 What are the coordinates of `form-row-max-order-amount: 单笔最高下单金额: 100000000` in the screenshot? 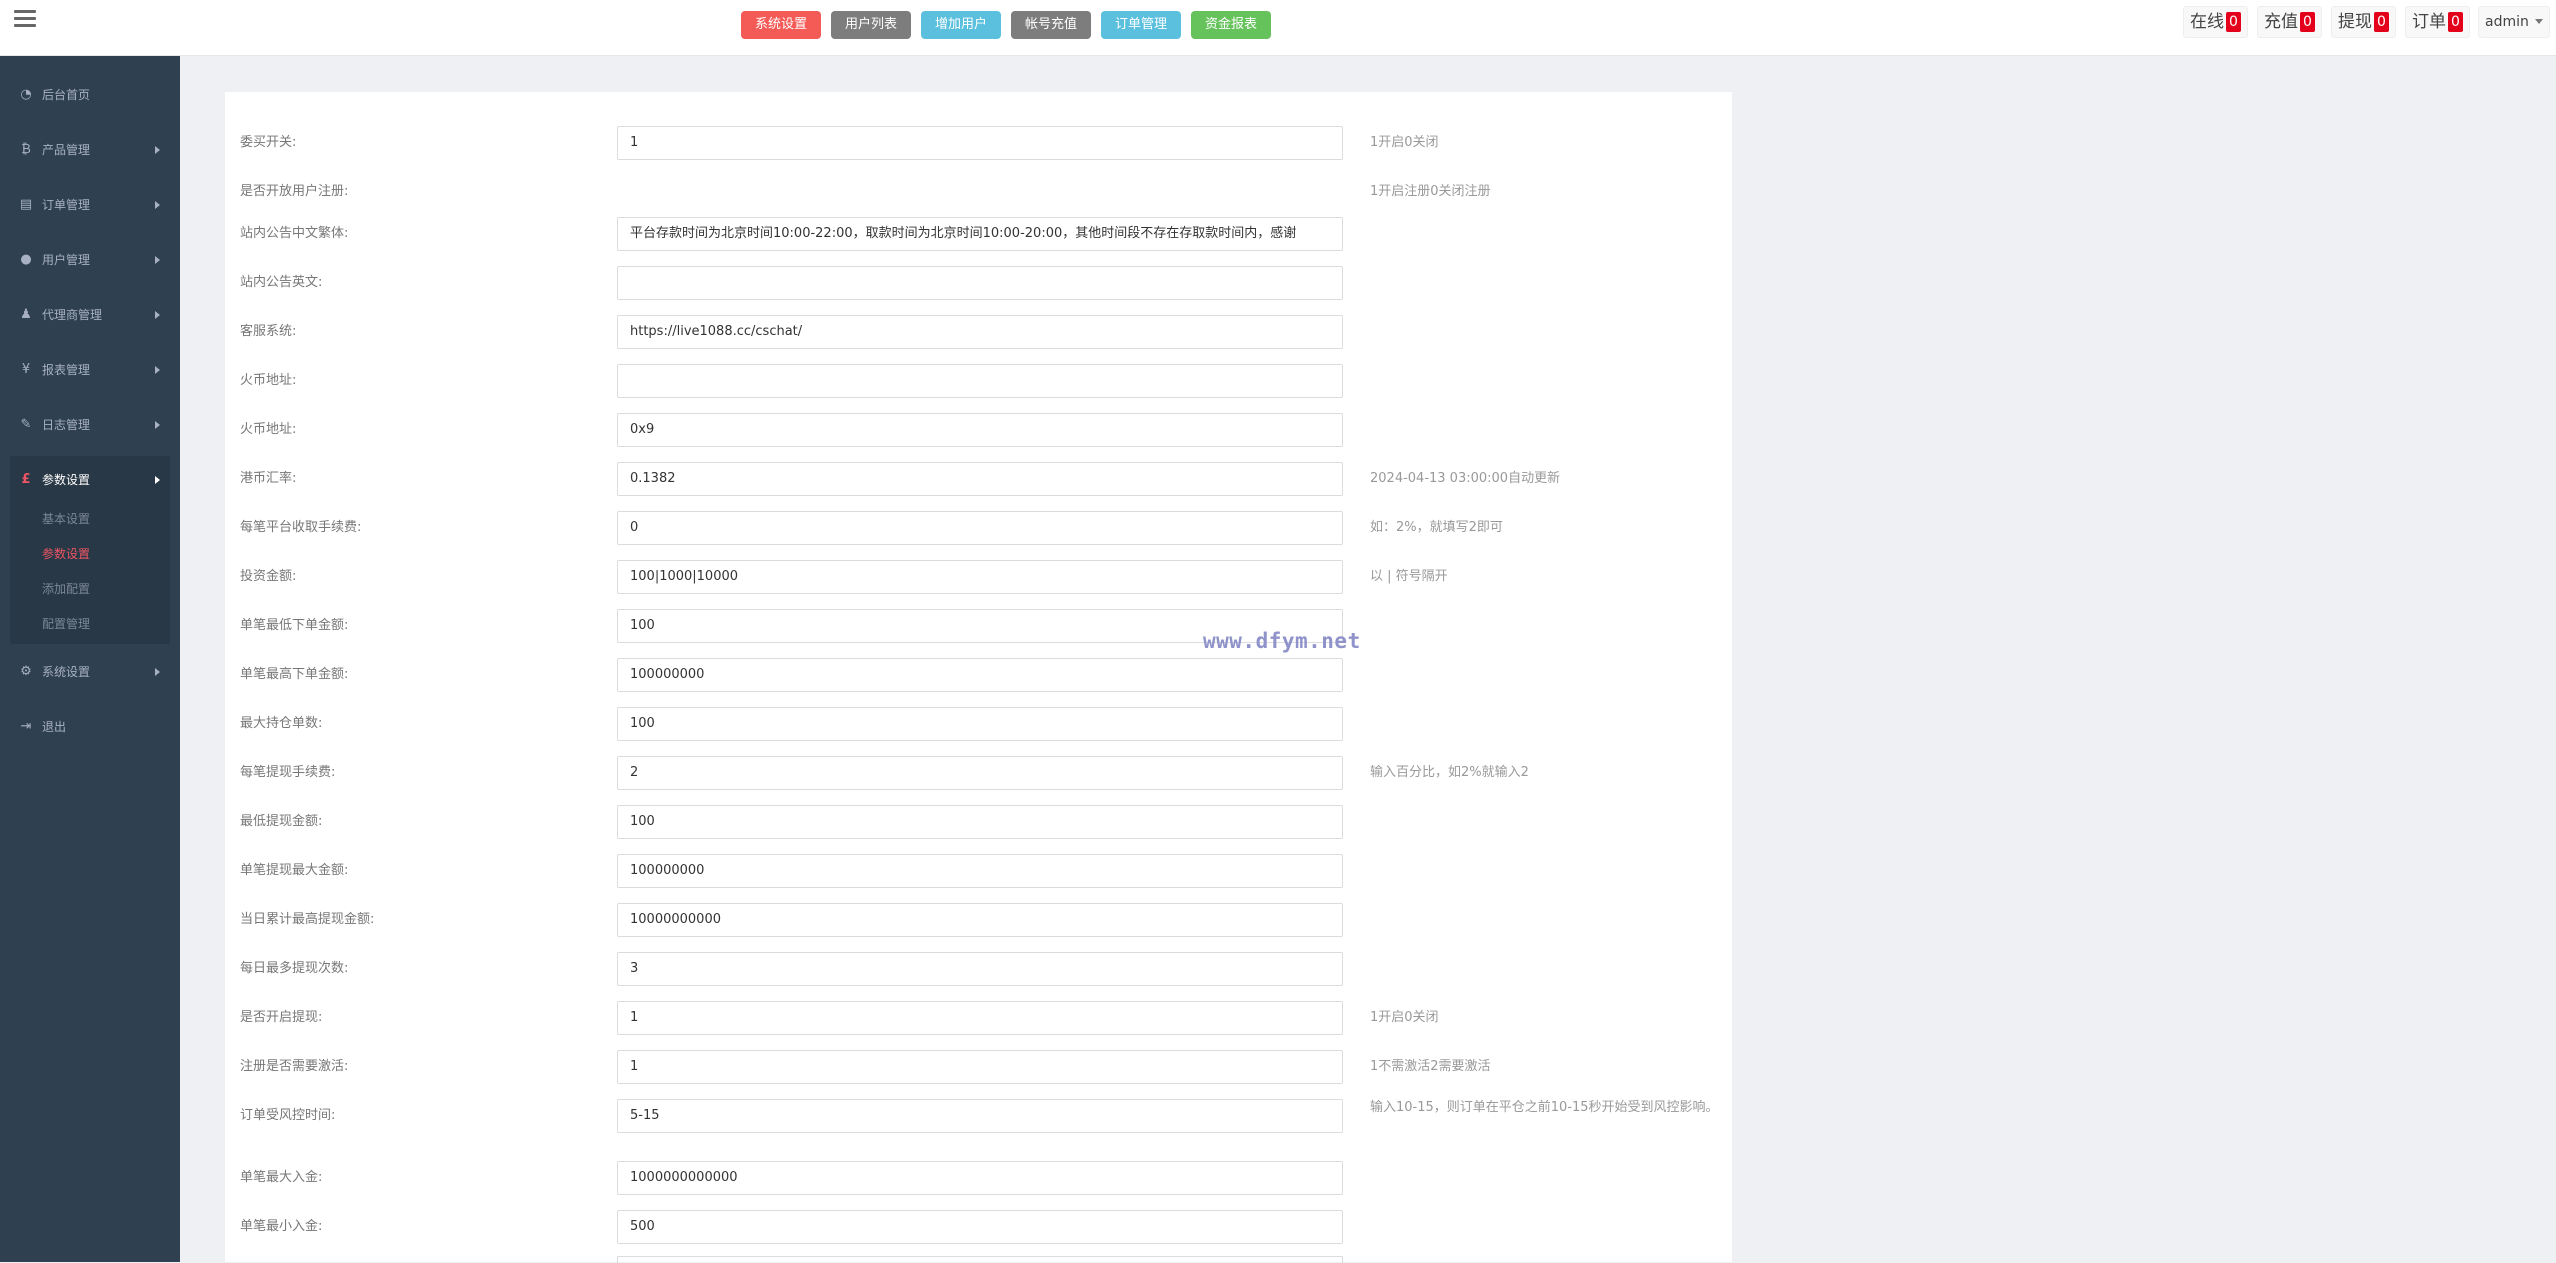 It's located at (978, 675).